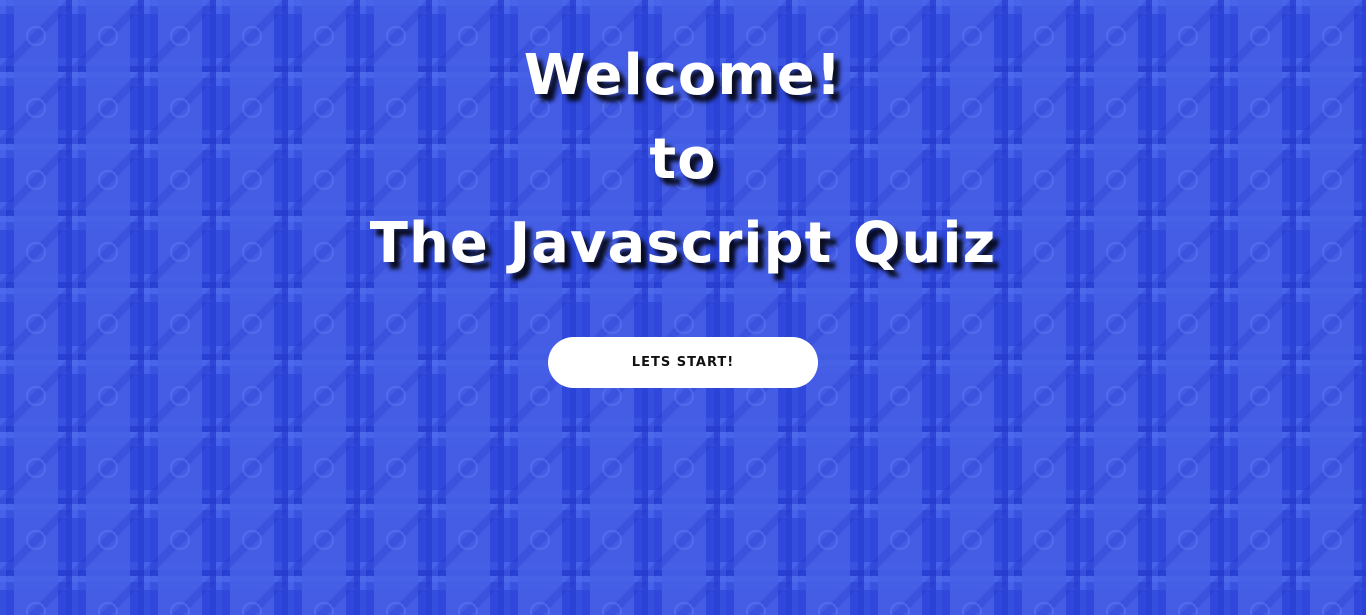  Describe the element at coordinates (683, 243) in the screenshot. I see `quiz-title: The Javascript Quiz` at that location.